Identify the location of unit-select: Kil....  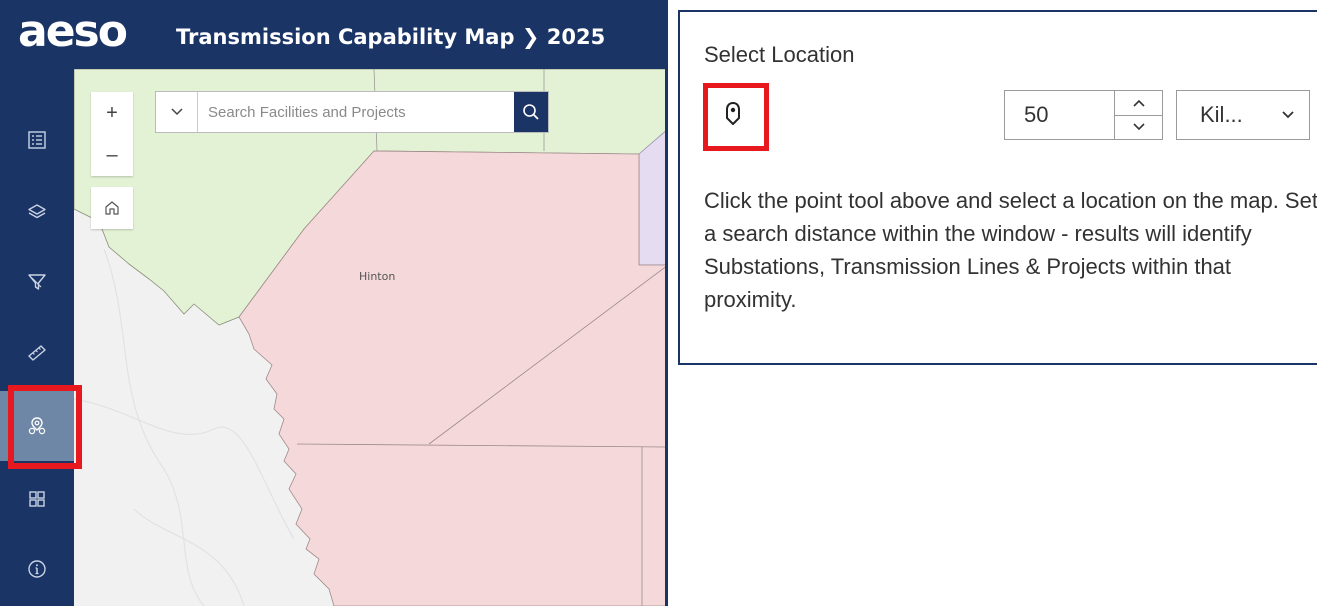
(1243, 115).